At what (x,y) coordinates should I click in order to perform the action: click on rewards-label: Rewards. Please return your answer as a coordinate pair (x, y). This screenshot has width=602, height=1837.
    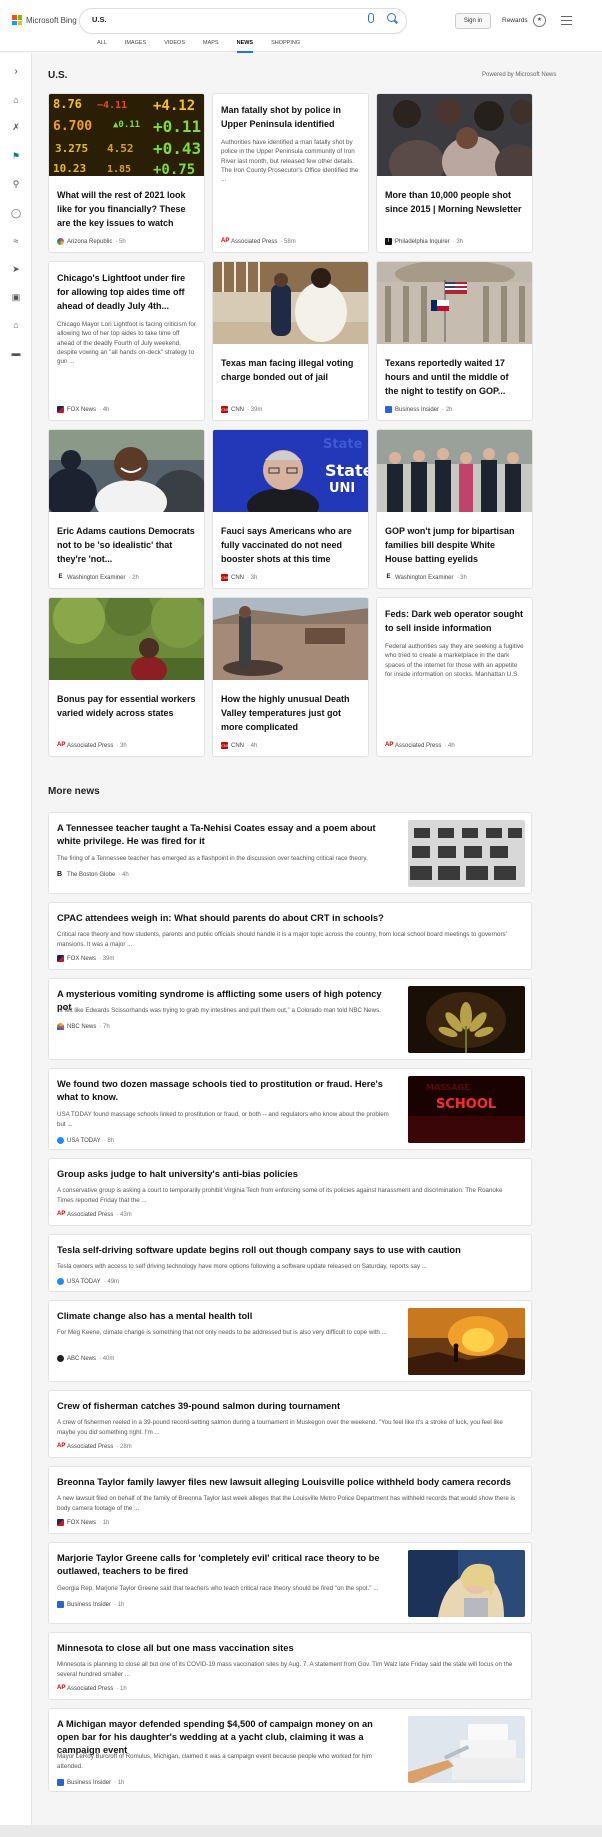
    Looking at the image, I should click on (515, 20).